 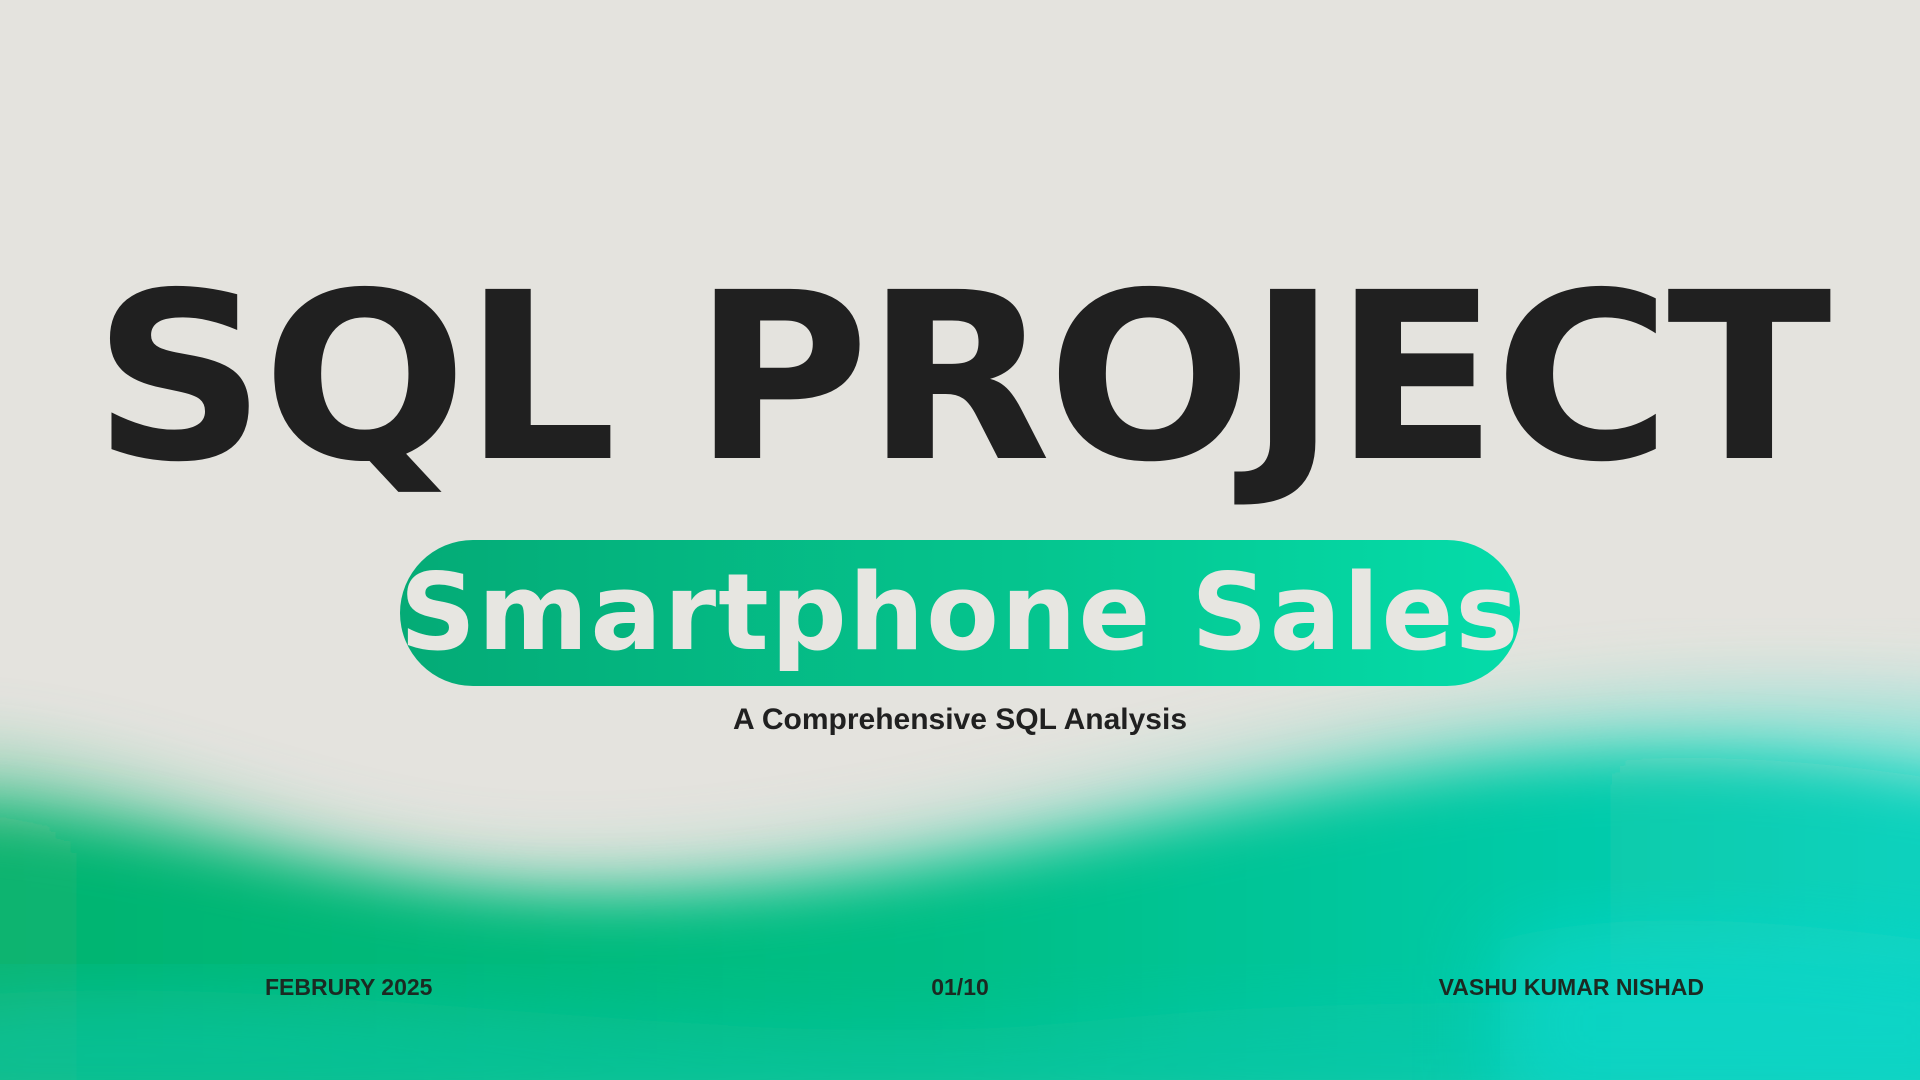 I want to click on subtitle-pill-text: Smartphone Sales, so click(x=960, y=612).